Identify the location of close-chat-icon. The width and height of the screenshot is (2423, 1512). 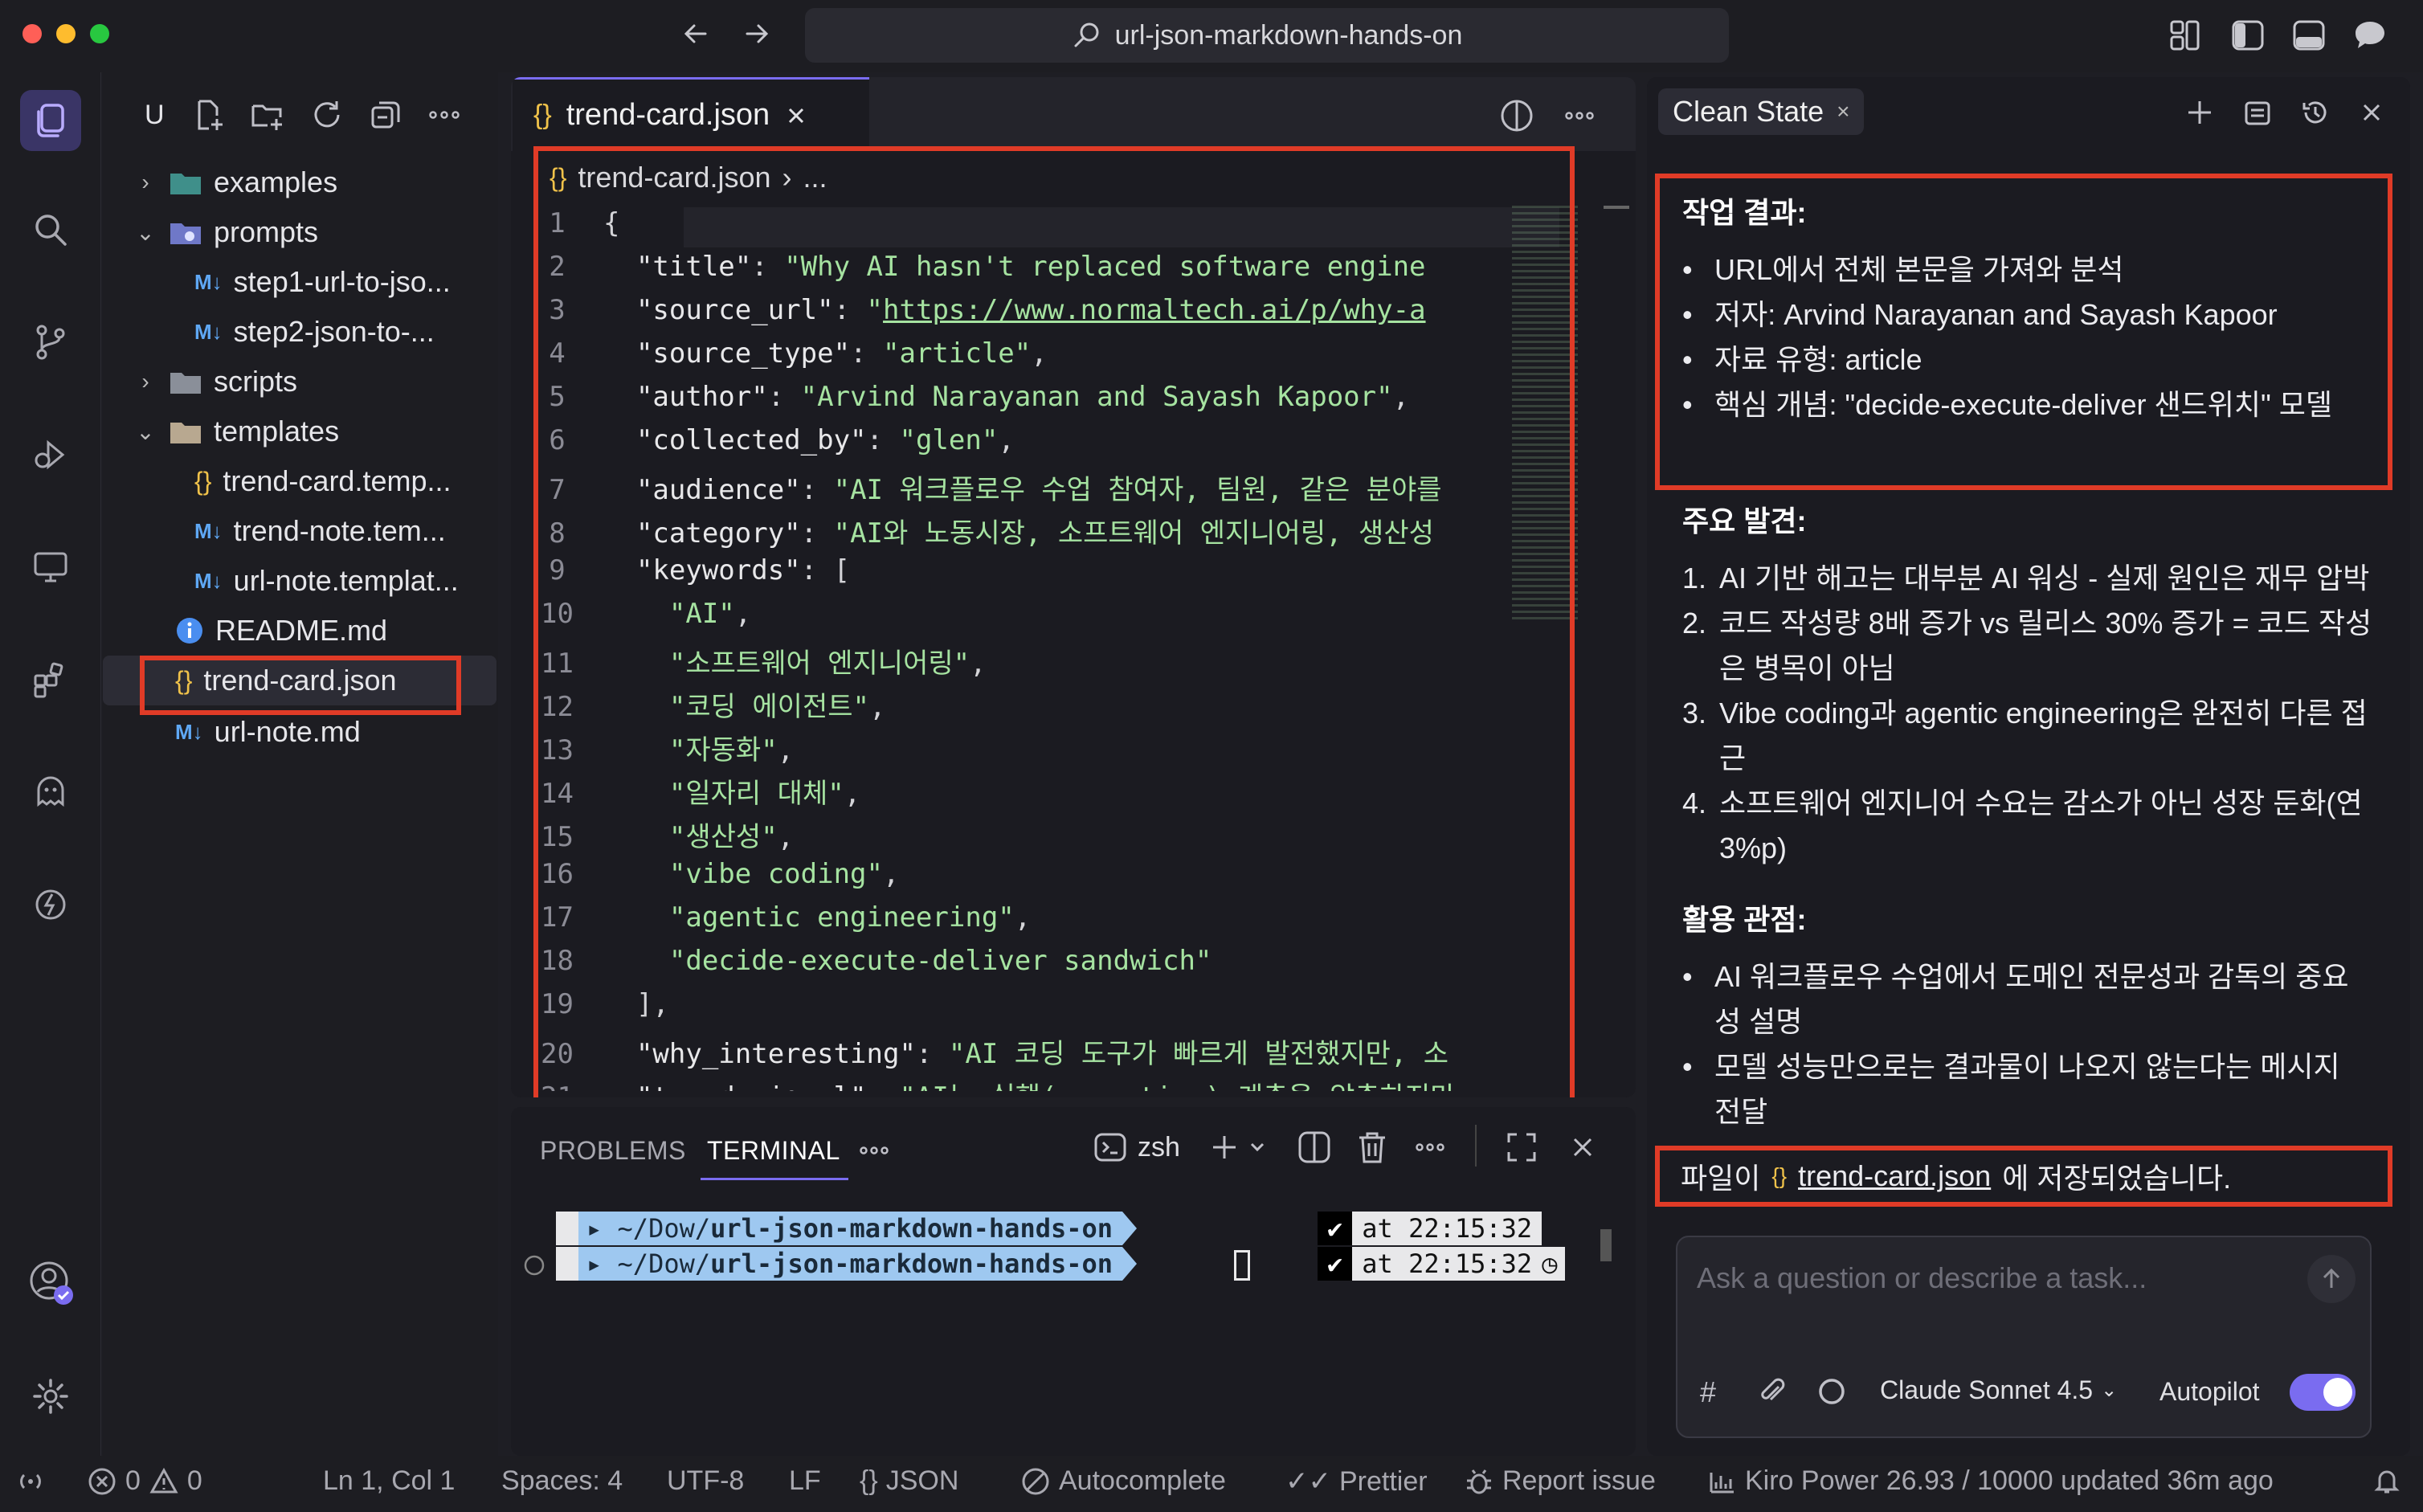
(2371, 112).